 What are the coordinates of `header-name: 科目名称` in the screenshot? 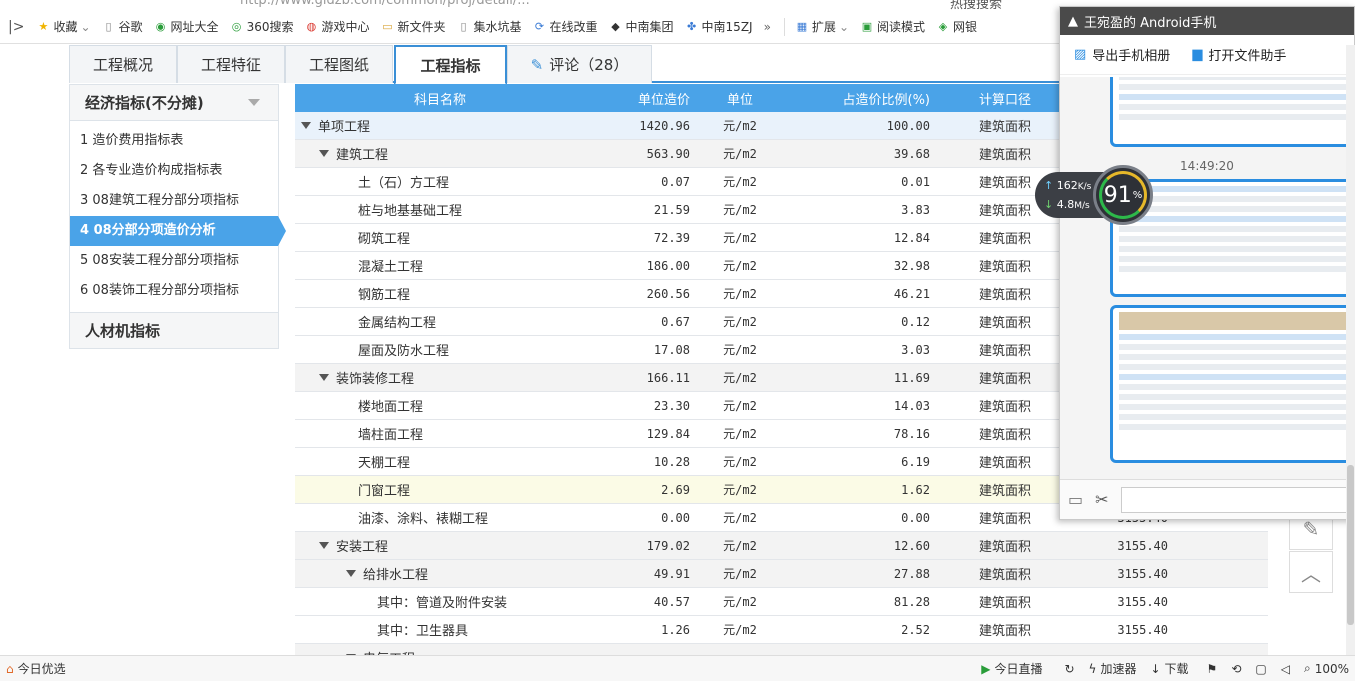 It's located at (439, 100).